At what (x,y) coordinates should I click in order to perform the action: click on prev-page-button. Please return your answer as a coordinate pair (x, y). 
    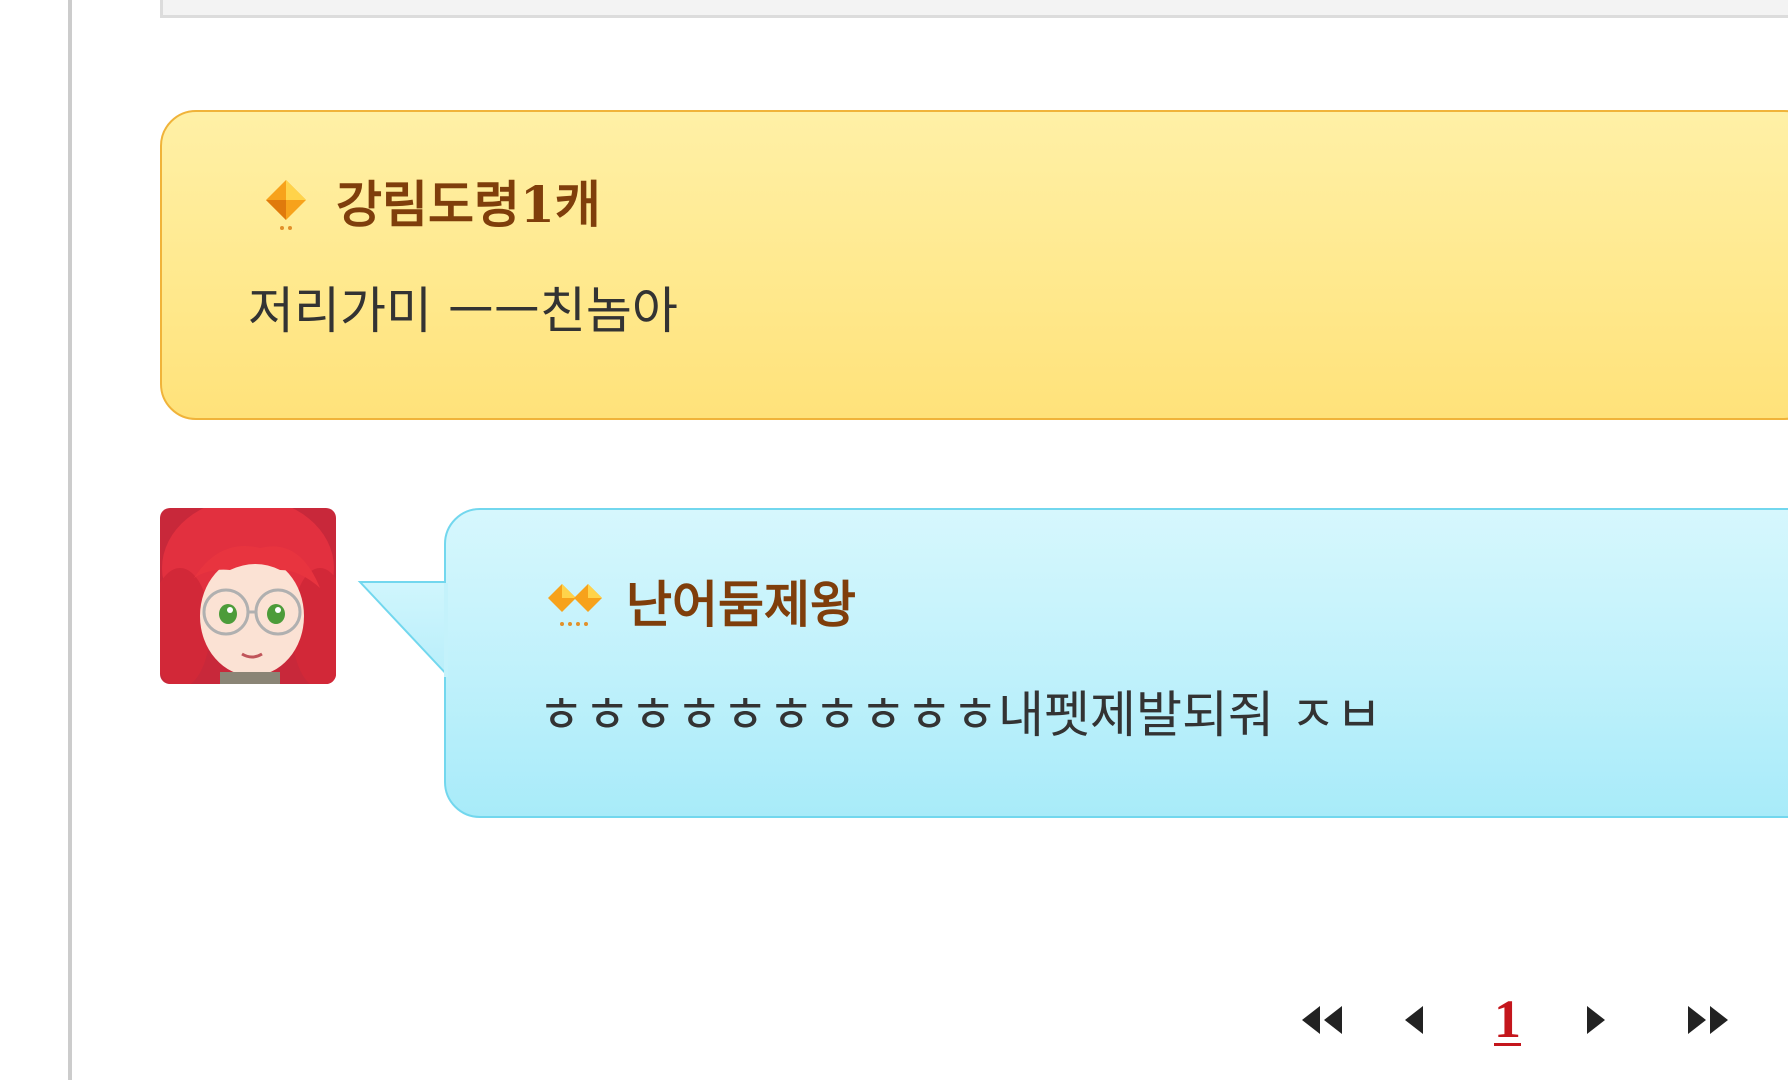
    Looking at the image, I should click on (1415, 1020).